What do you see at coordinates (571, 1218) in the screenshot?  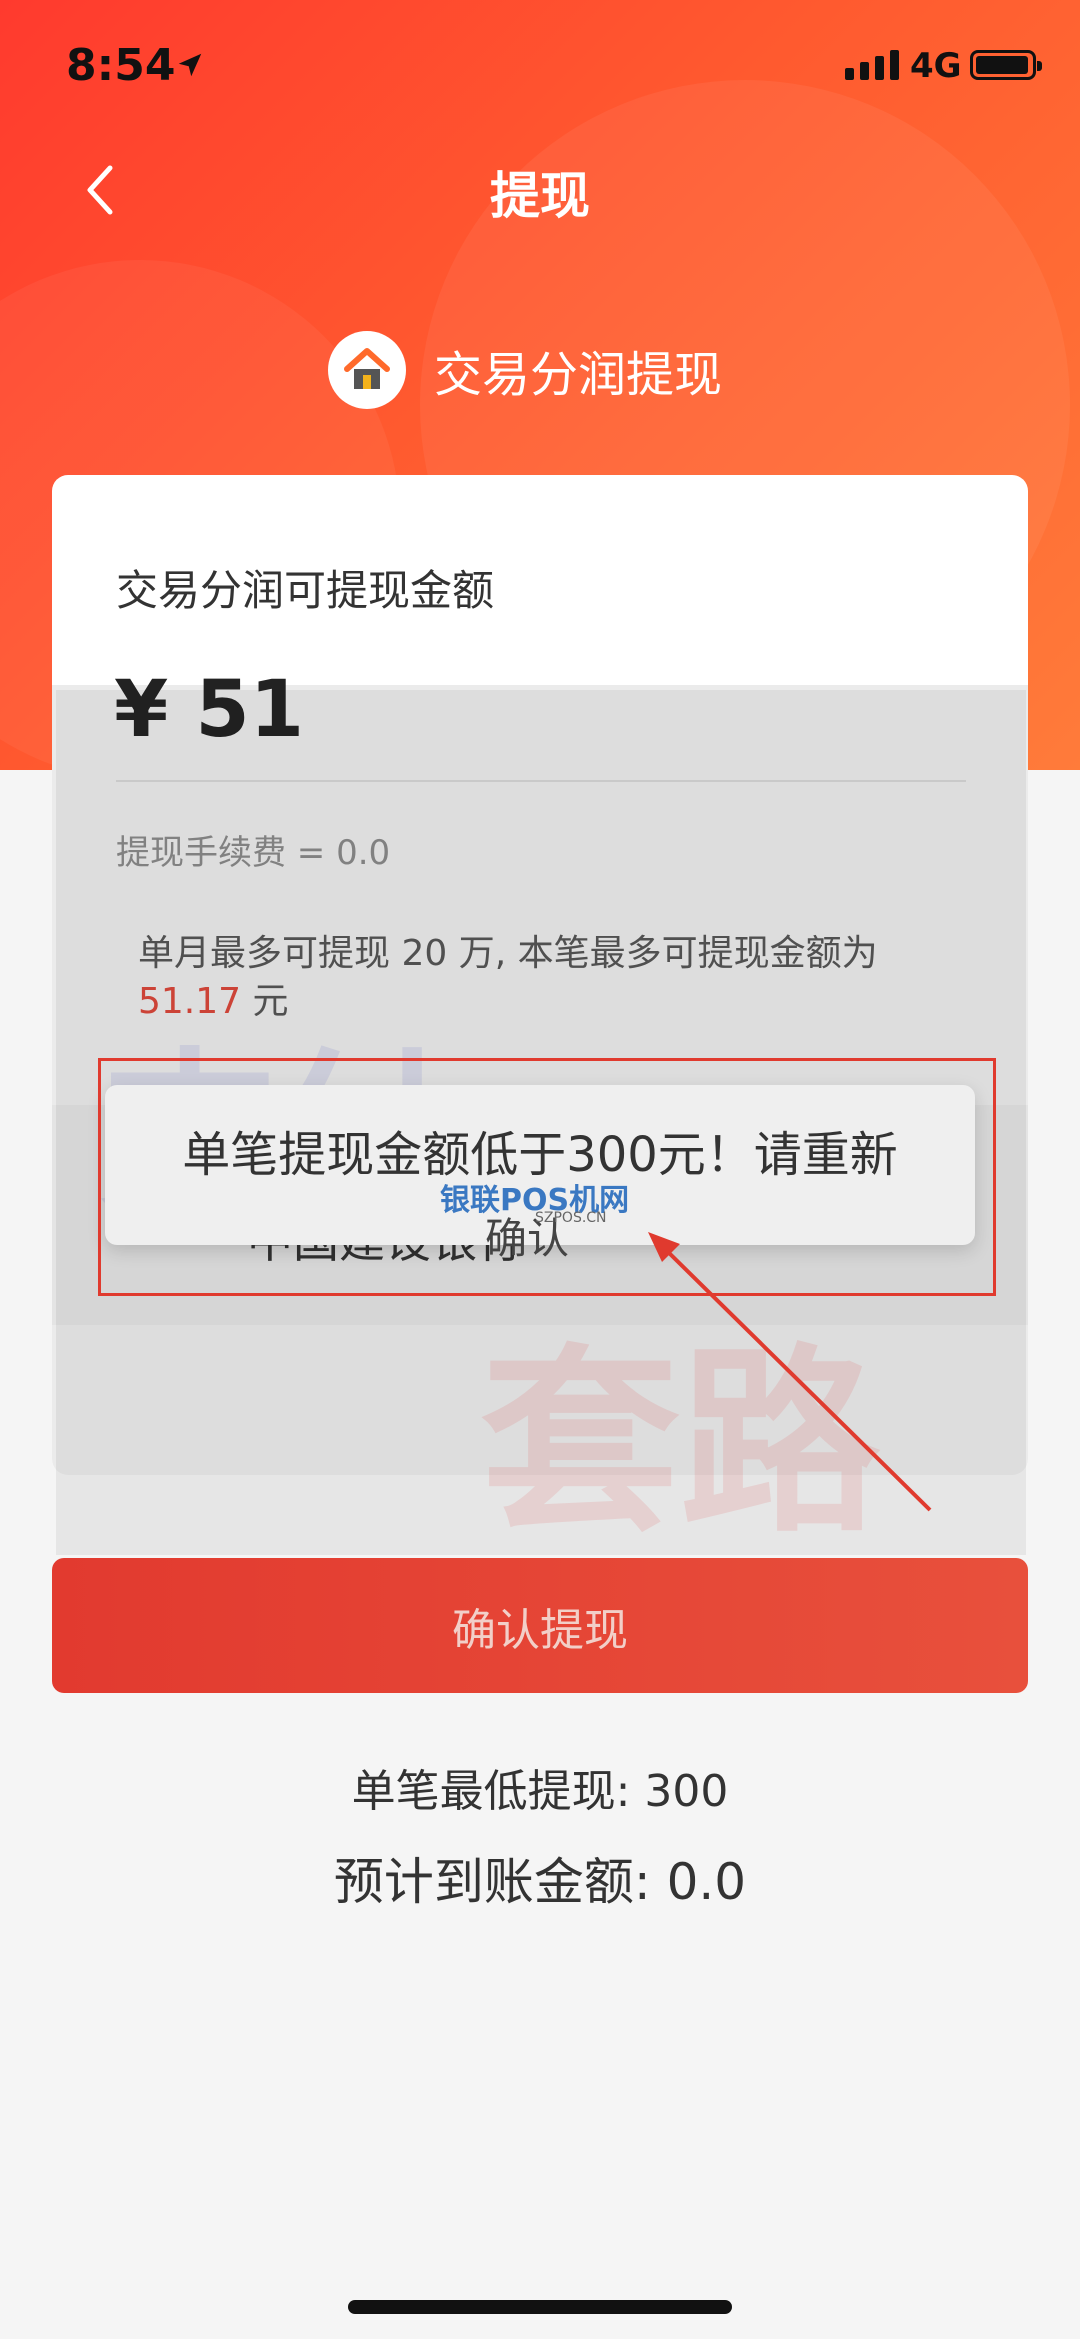 I see `watermark-url: SZPOS.CN` at bounding box center [571, 1218].